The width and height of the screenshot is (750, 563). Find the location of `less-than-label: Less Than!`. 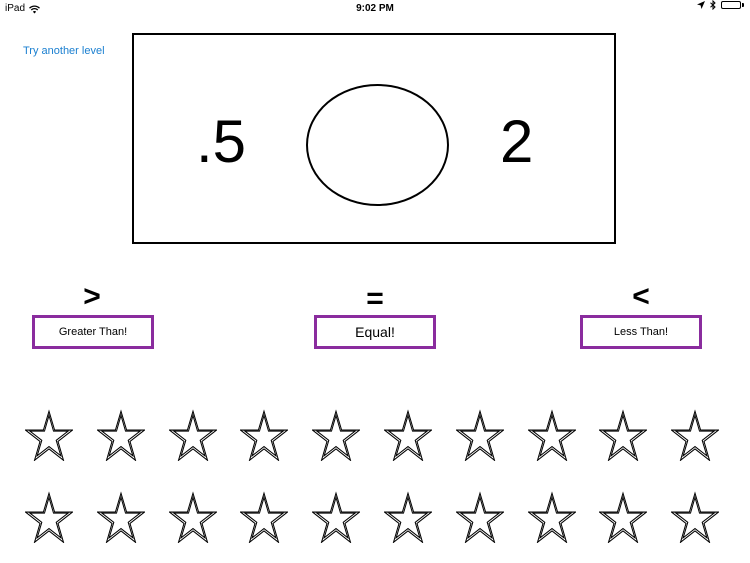

less-than-label: Less Than! is located at coordinates (641, 332).